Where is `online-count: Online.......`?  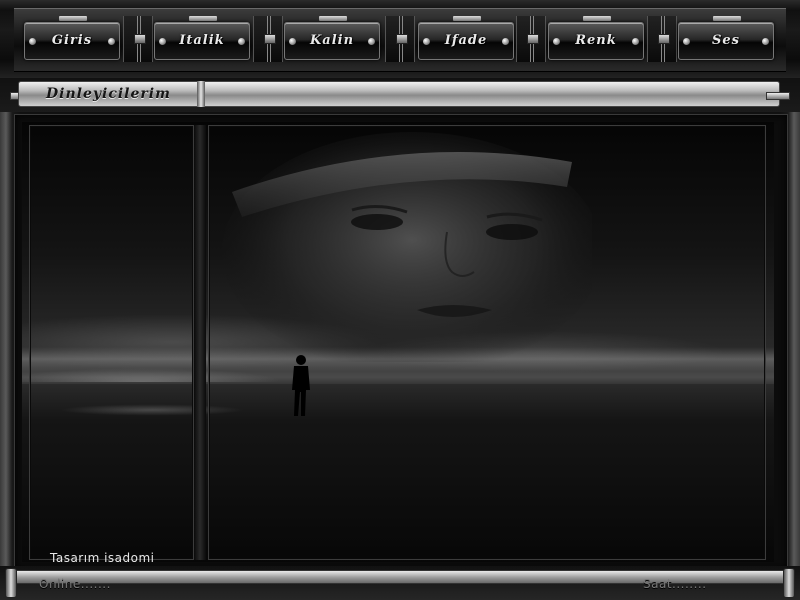
online-count: Online....... is located at coordinates (75, 584).